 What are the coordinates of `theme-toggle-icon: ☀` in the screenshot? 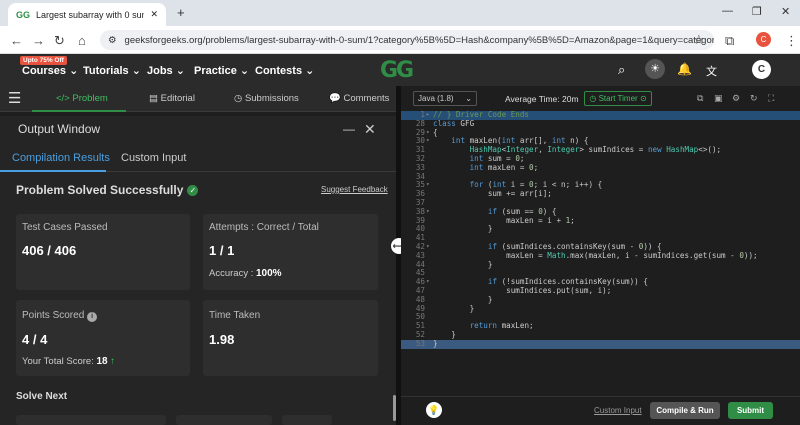 It's located at (655, 69).